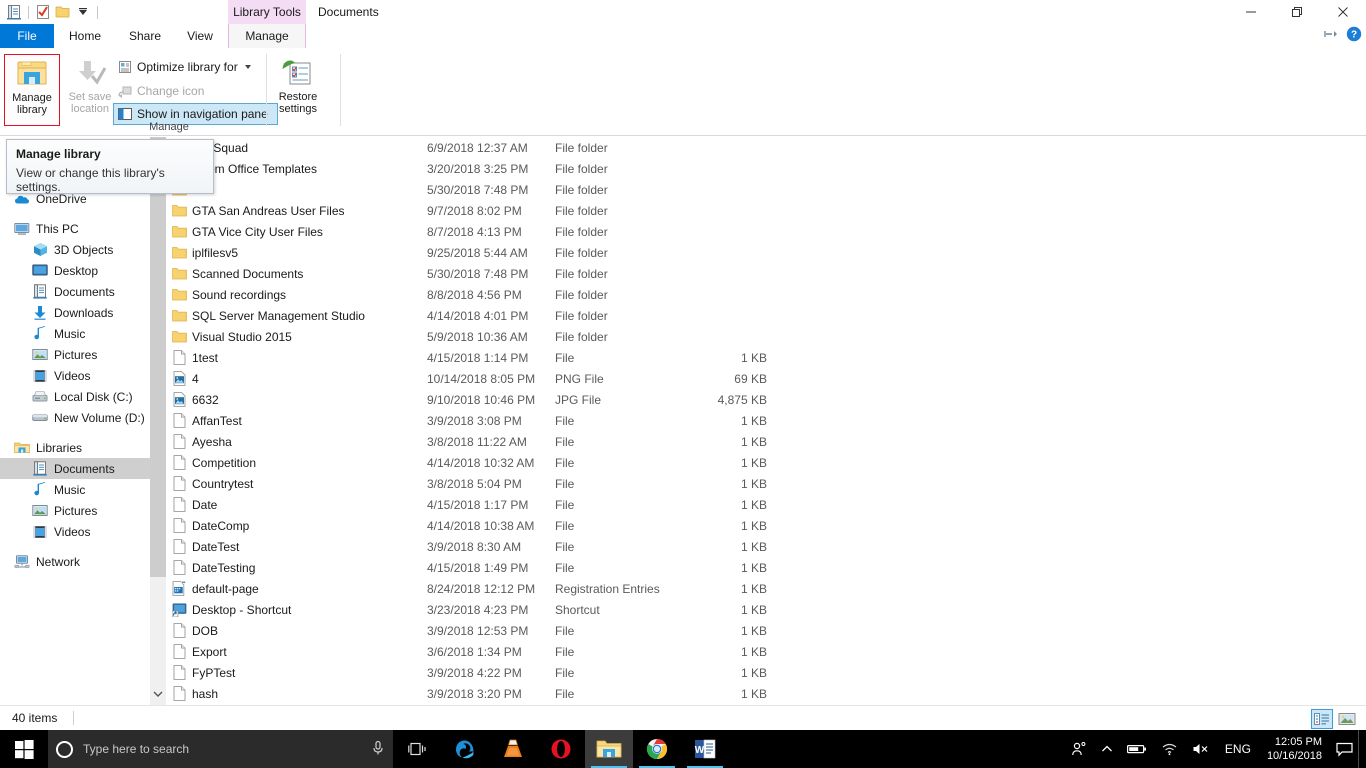 This screenshot has width=1366, height=768. What do you see at coordinates (76, 510) in the screenshot?
I see `sidebar-item-label: Pictures` at bounding box center [76, 510].